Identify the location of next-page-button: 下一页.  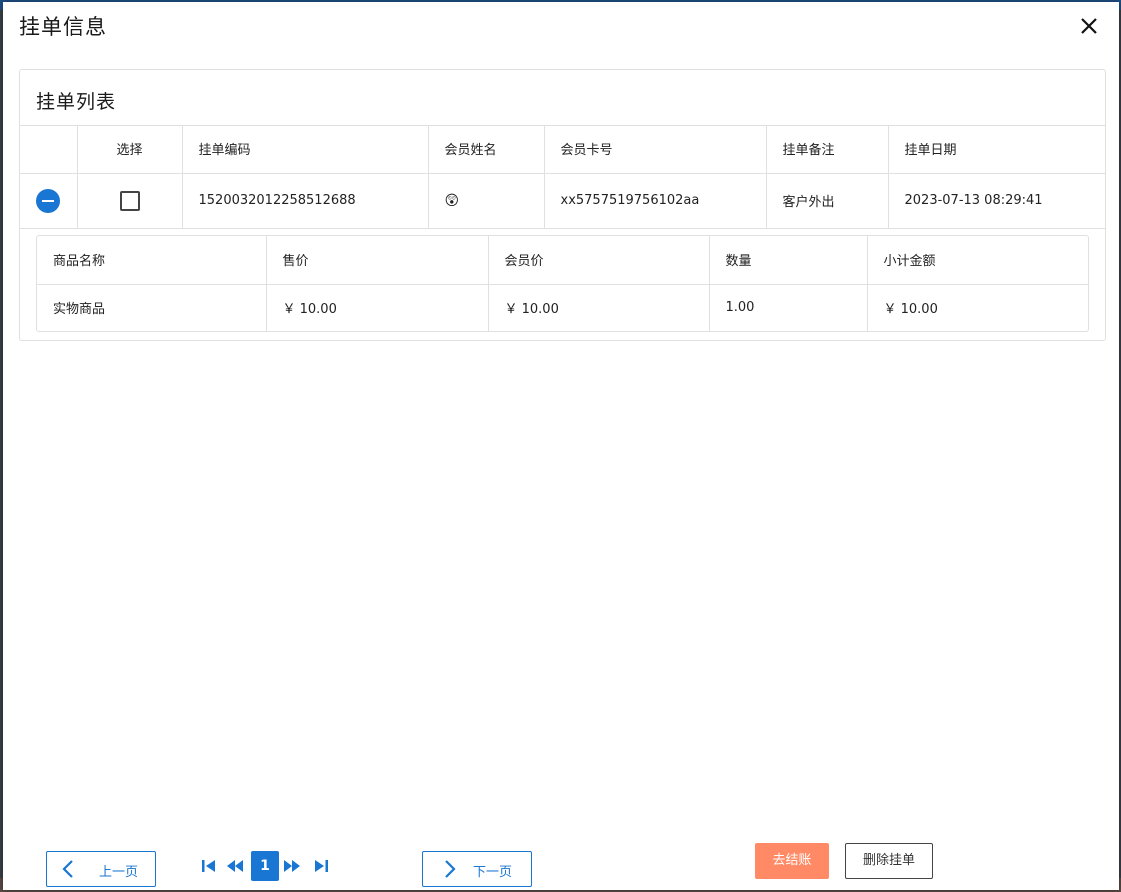
(477, 869).